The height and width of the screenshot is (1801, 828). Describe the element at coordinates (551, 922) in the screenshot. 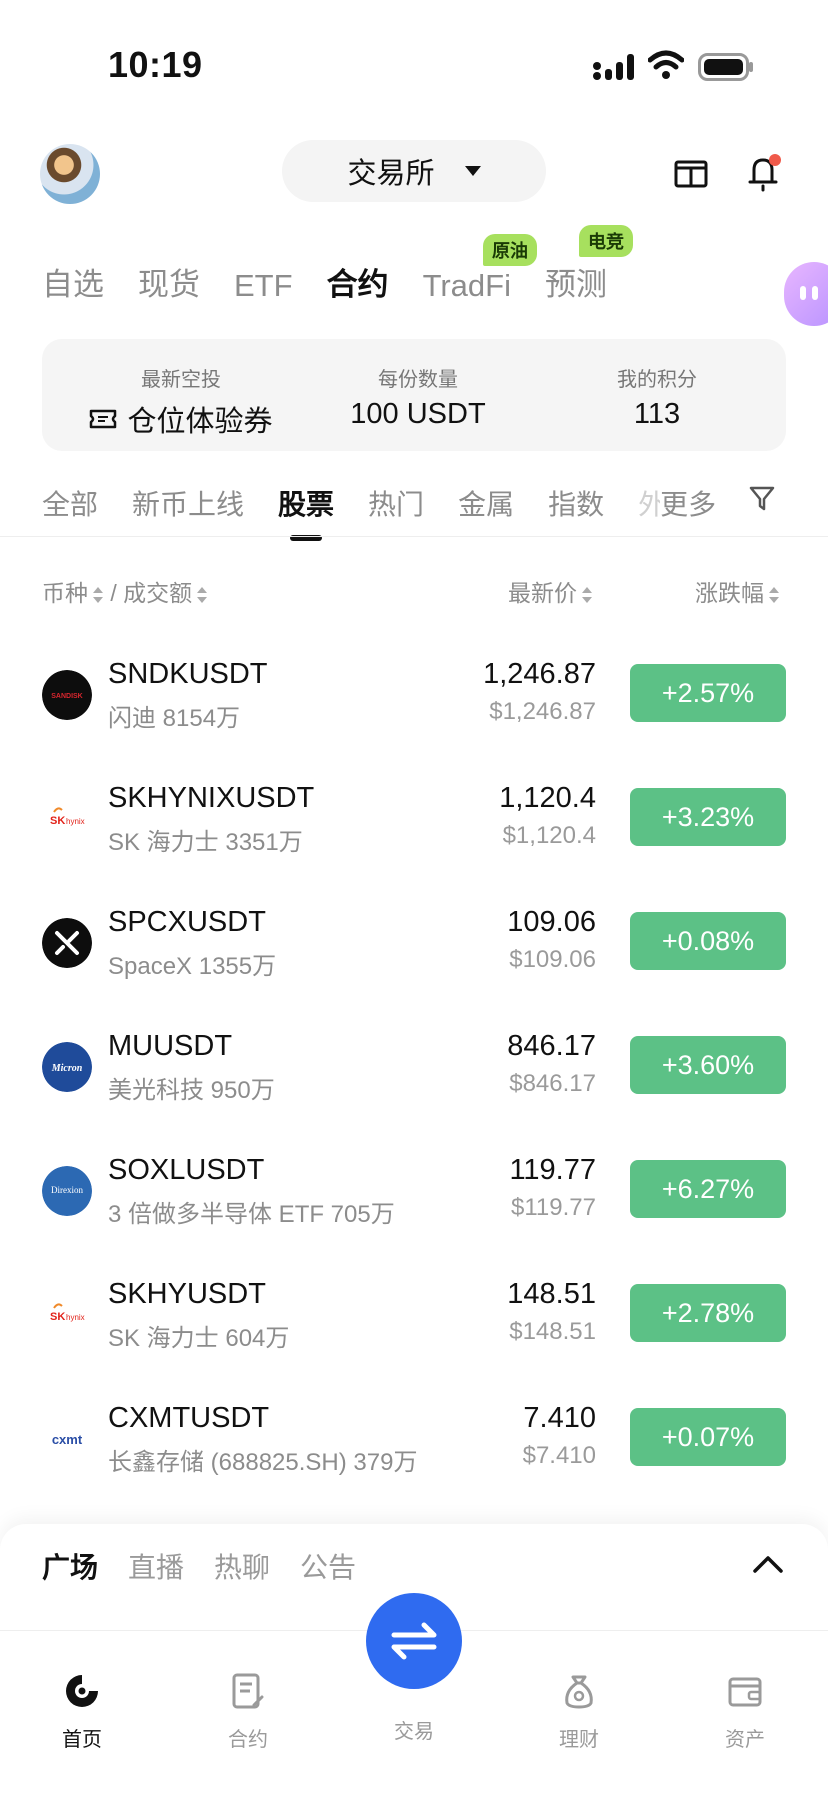

I see `last-price: 109.06` at that location.